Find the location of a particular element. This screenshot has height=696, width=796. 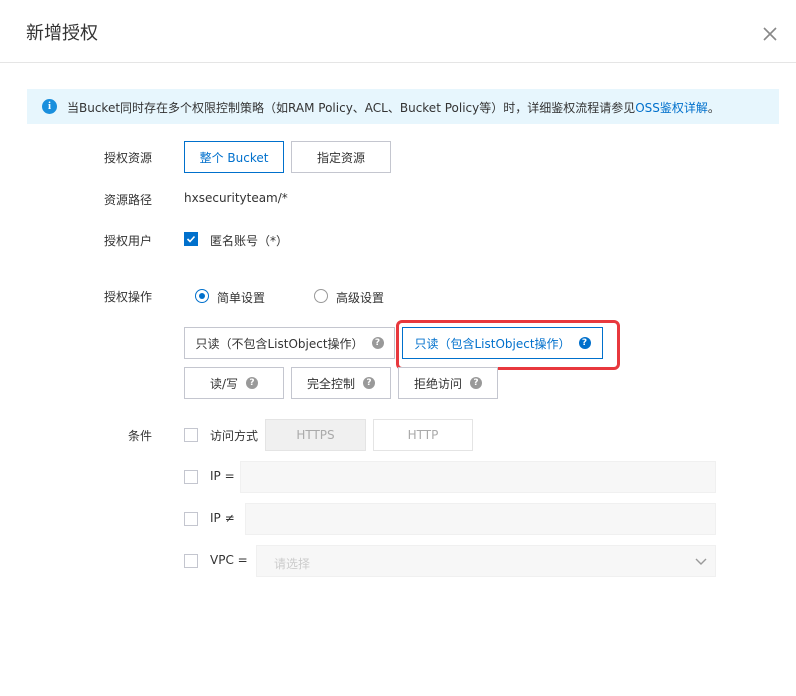

readonly-no-list-button: 只读（不包含ListObject操作）? is located at coordinates (289, 343).